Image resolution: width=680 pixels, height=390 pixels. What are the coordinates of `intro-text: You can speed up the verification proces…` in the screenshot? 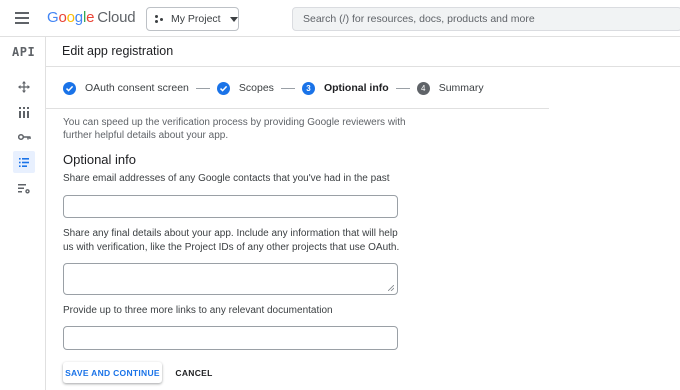 It's located at (234, 129).